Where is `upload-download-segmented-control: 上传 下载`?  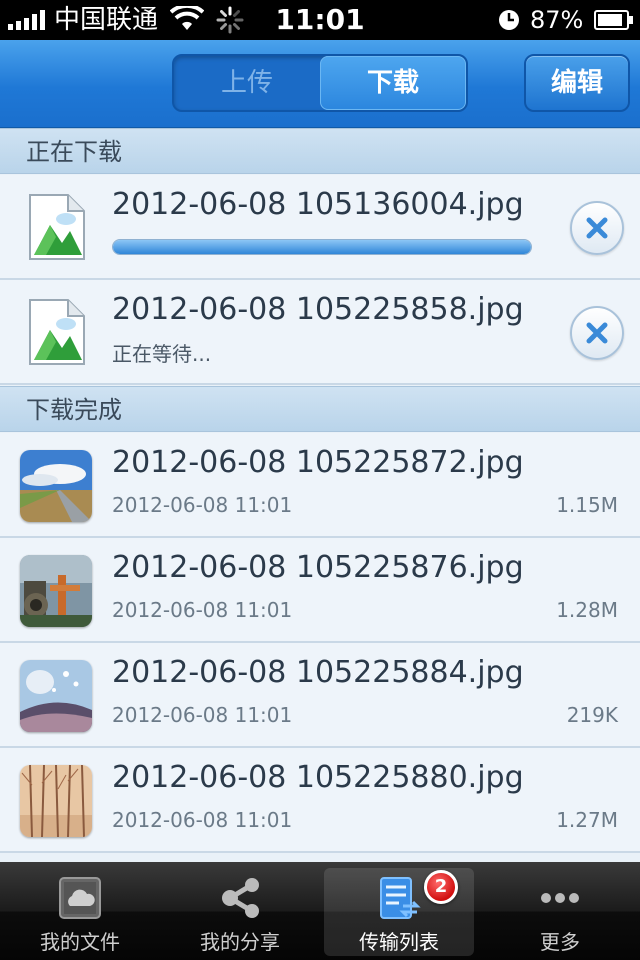
upload-download-segmented-control: 上传 下载 is located at coordinates (320, 83).